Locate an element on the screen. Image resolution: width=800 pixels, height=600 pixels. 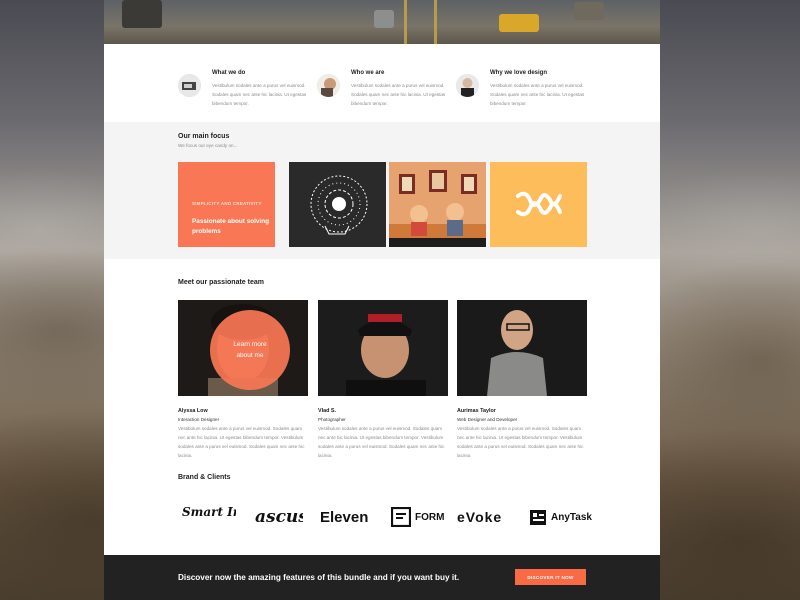
member-name: Vlad S. is located at coordinates (327, 411).